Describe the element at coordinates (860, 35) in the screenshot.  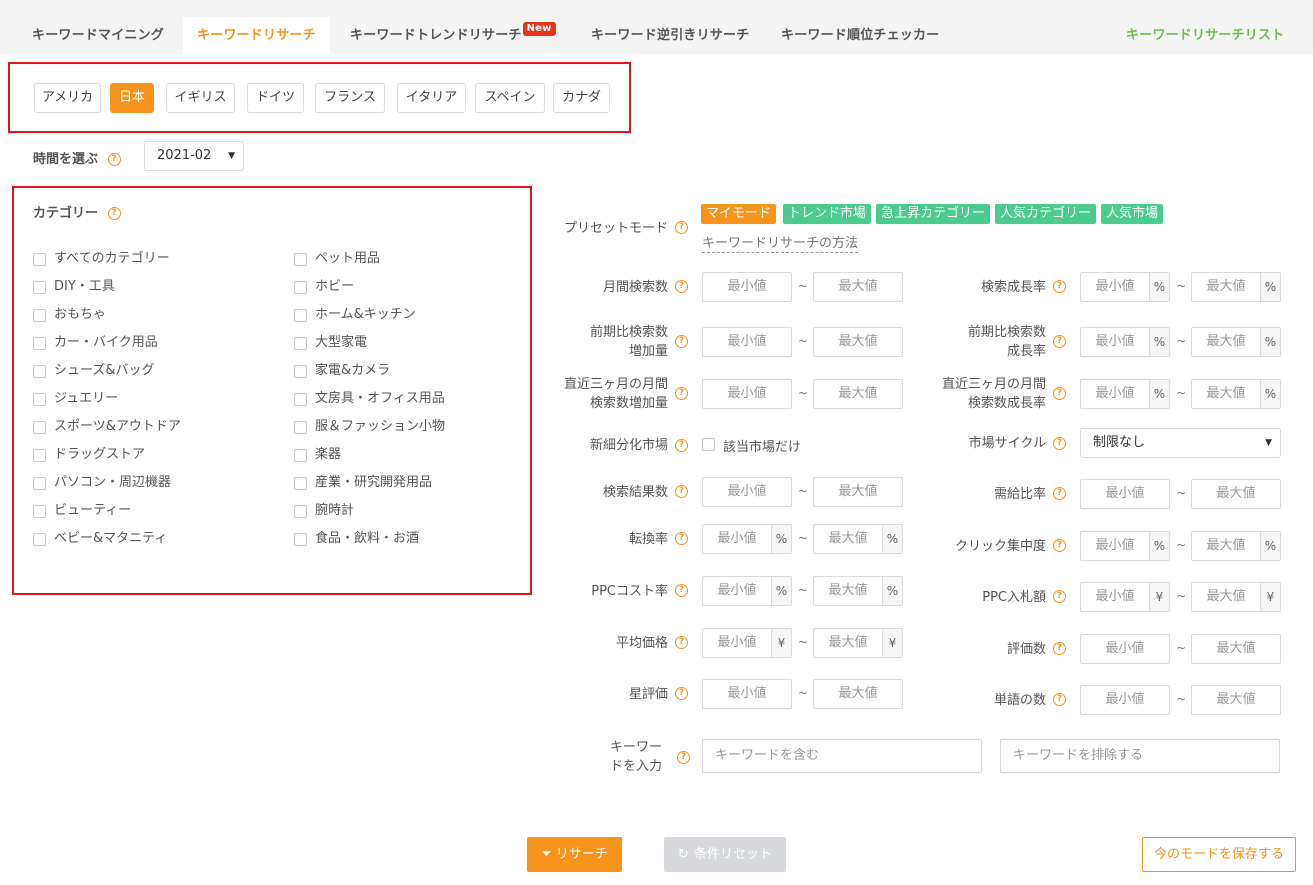
I see `tab-keyword-rank-checker: キーワード順位チェッカー` at that location.